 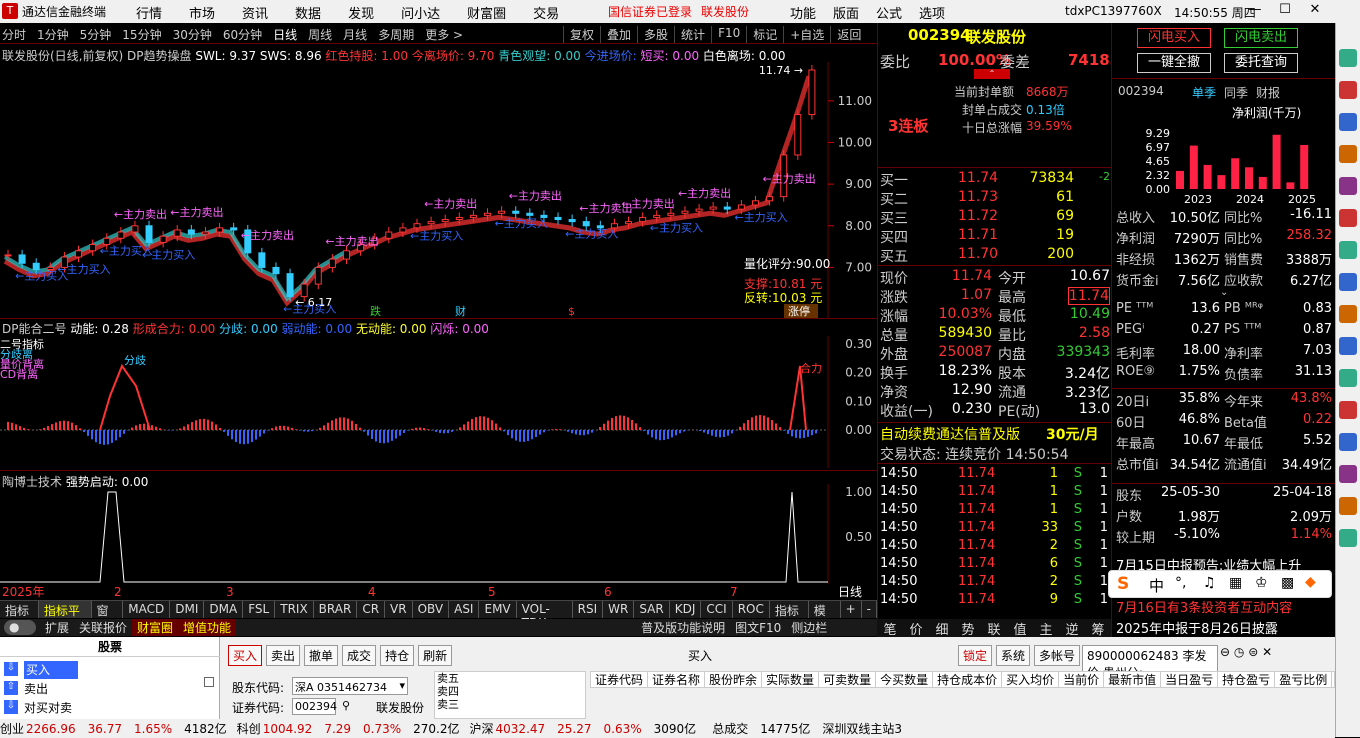 What do you see at coordinates (581, 34) in the screenshot?
I see `tool-button: 复权` at bounding box center [581, 34].